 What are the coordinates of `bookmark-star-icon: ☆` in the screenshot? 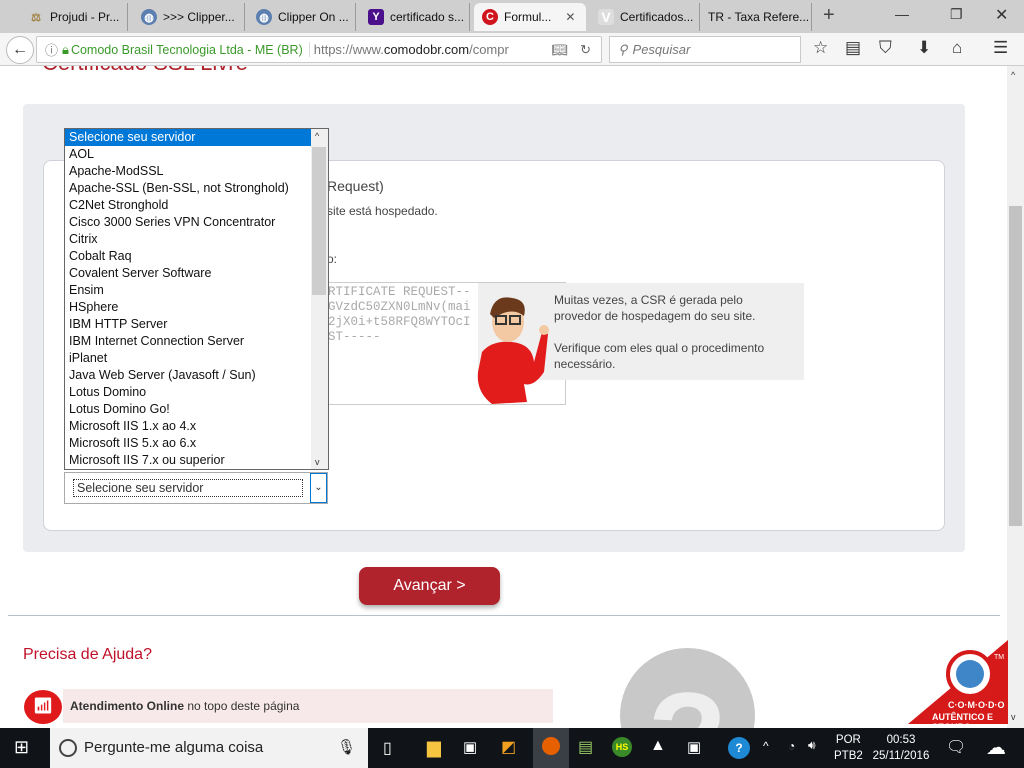 It's located at (820, 48).